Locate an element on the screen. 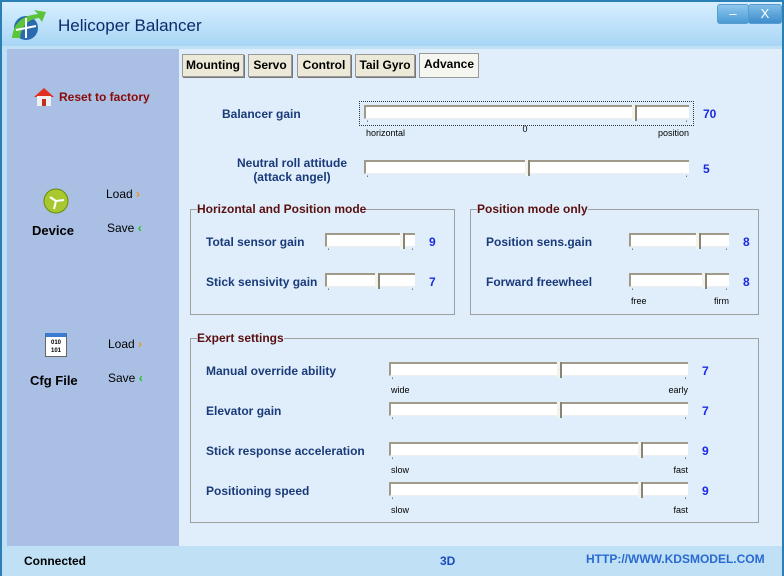 This screenshot has width=784, height=576. cfg-load-button: Load › is located at coordinates (125, 344).